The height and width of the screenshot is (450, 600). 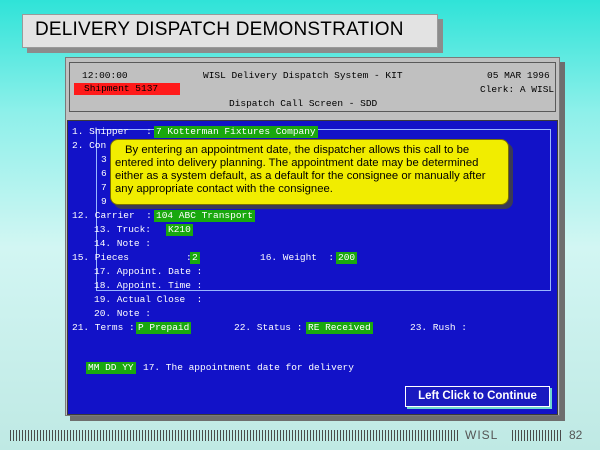 What do you see at coordinates (148, 271) in the screenshot?
I see `appoint-date-label: 17. Appoint. Date :` at bounding box center [148, 271].